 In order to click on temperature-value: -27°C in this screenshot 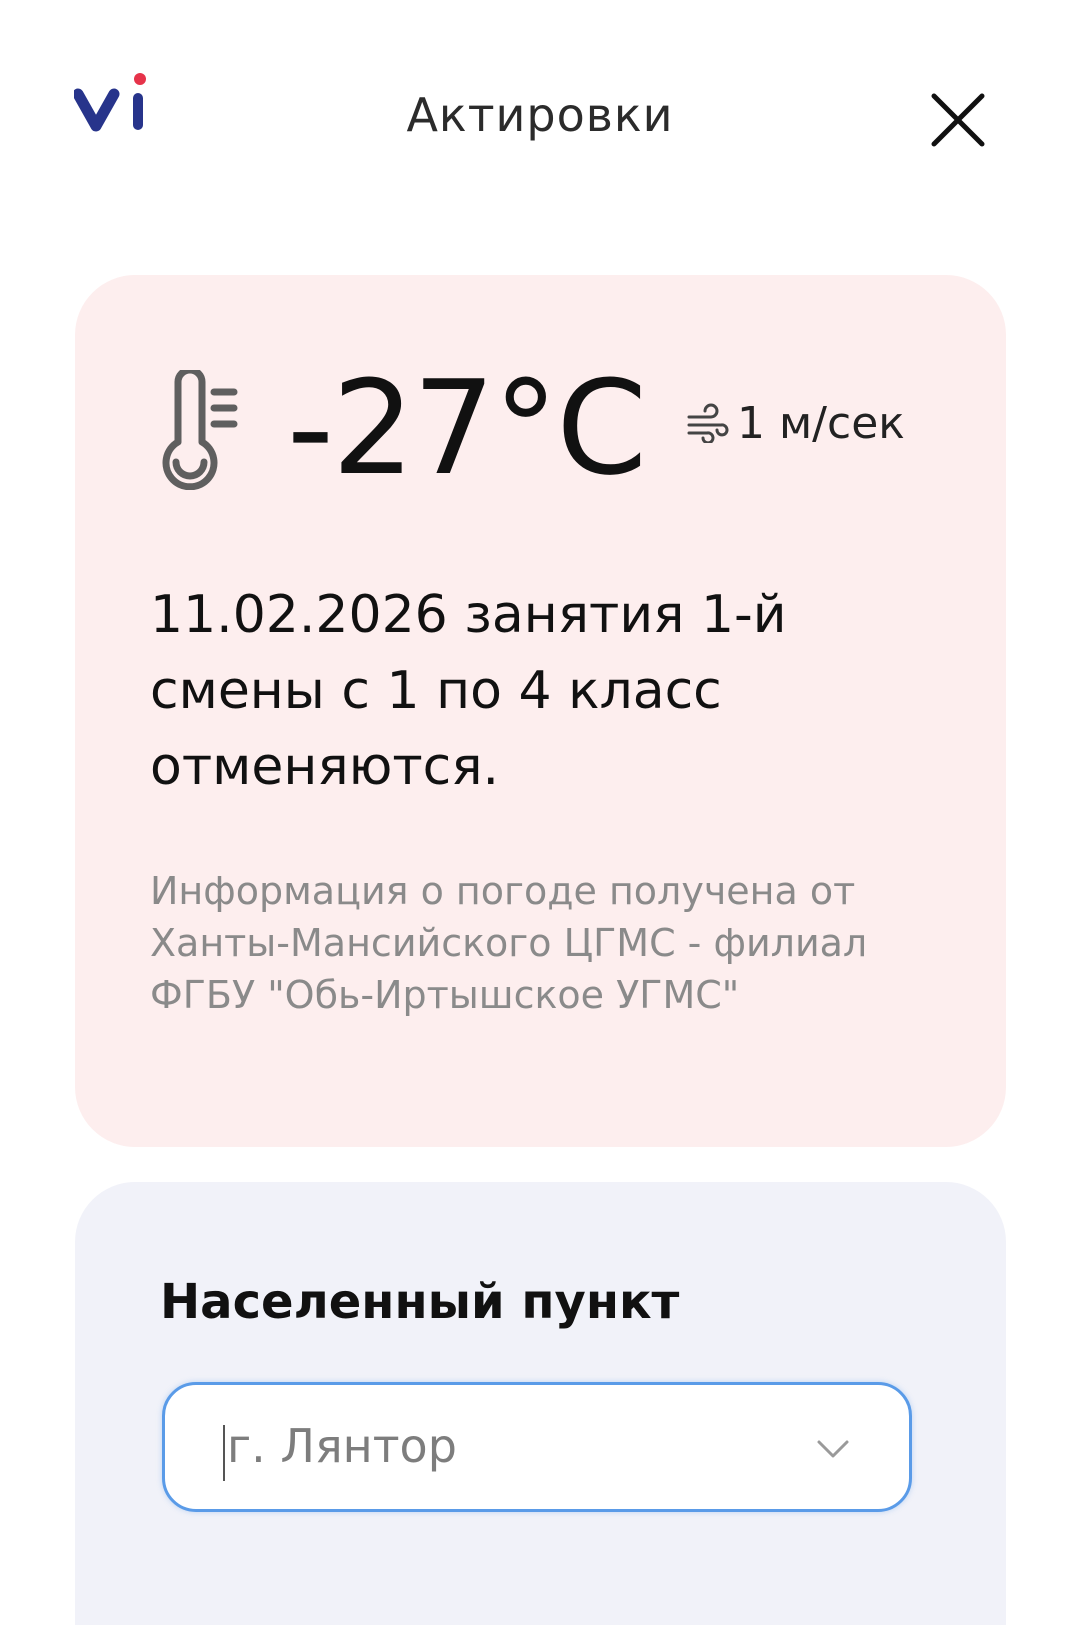, I will do `click(467, 428)`.